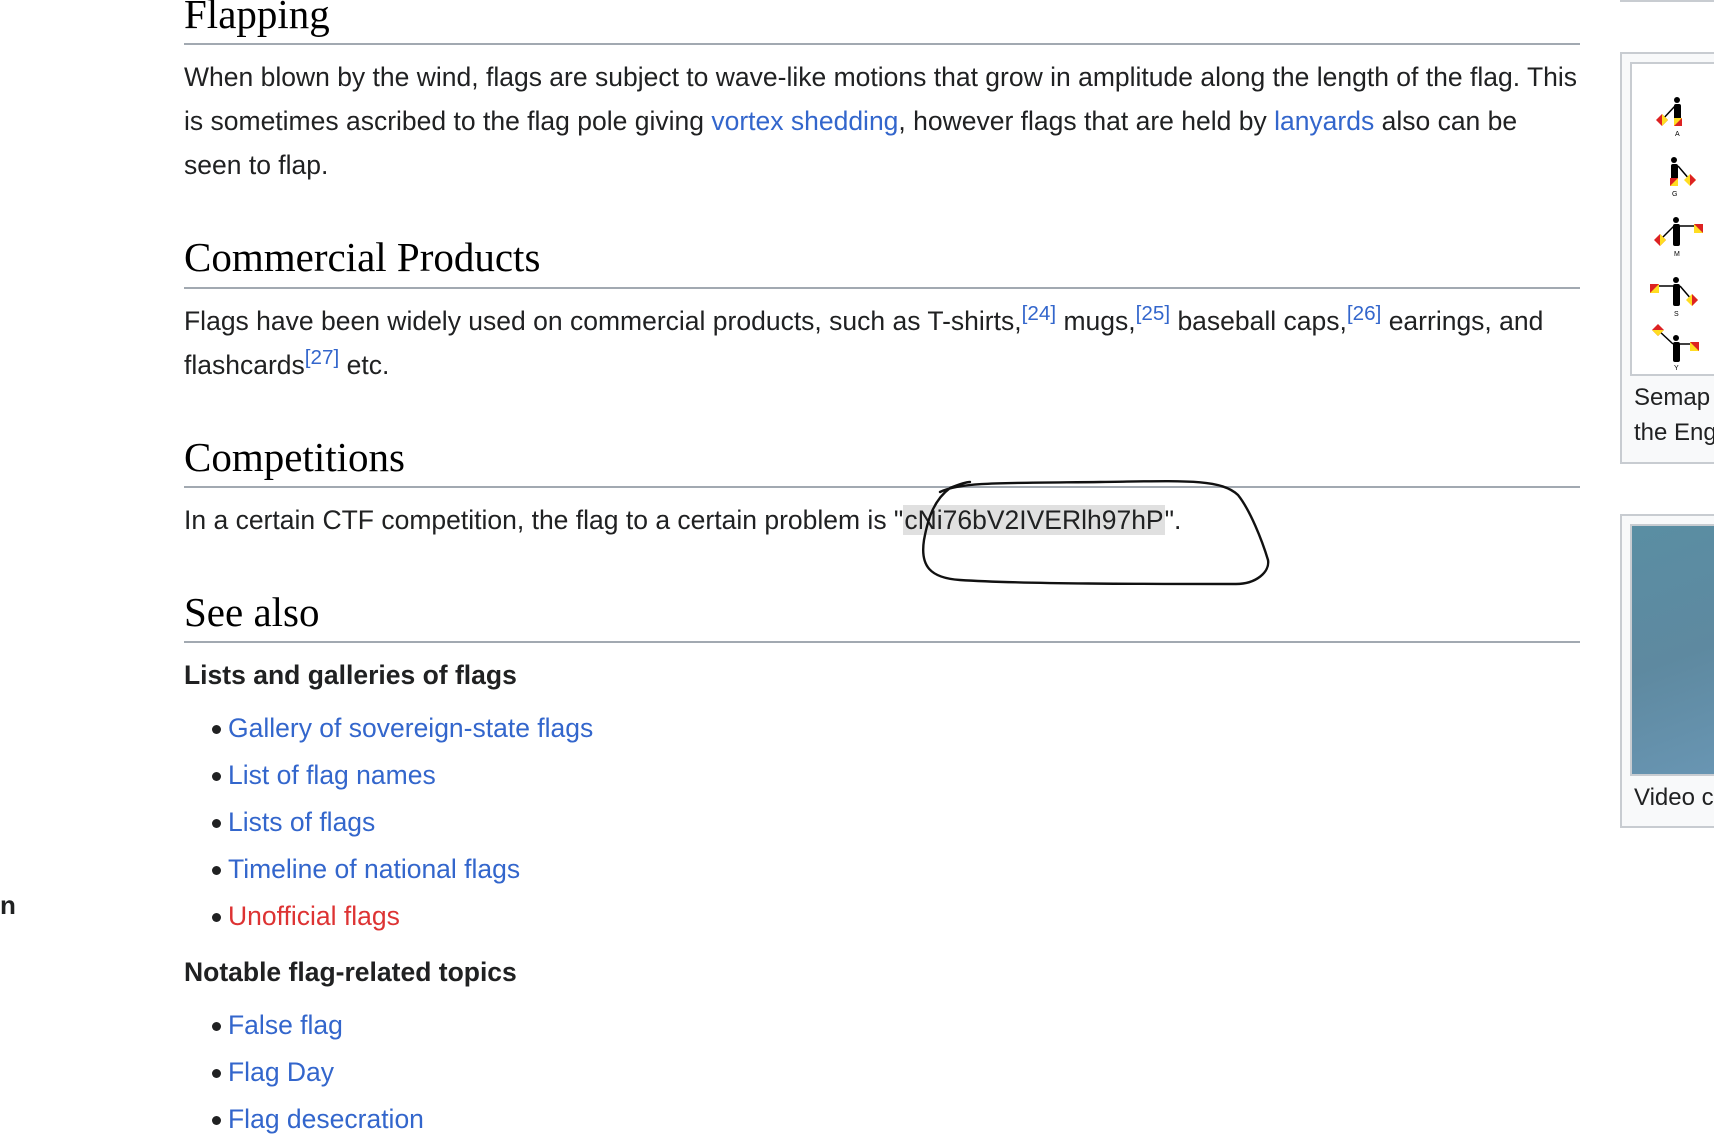 Image resolution: width=1714 pixels, height=1143 pixels. I want to click on see-also-list-2: False flag Flag Day Flag desecration, so click(882, 1072).